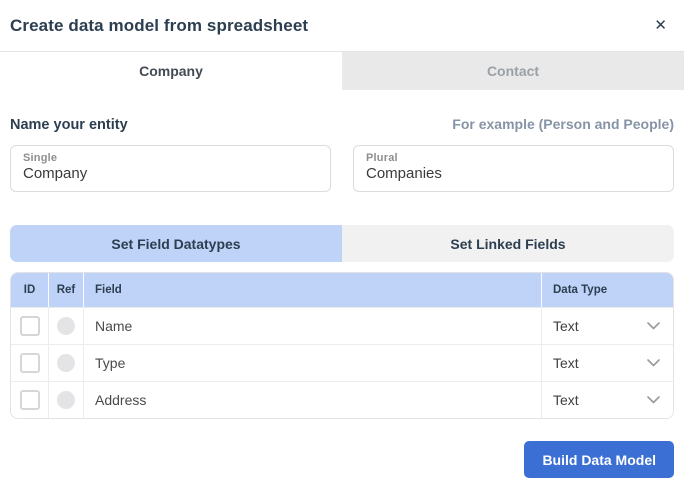  Describe the element at coordinates (382, 158) in the screenshot. I see `plural-label: Plural` at that location.